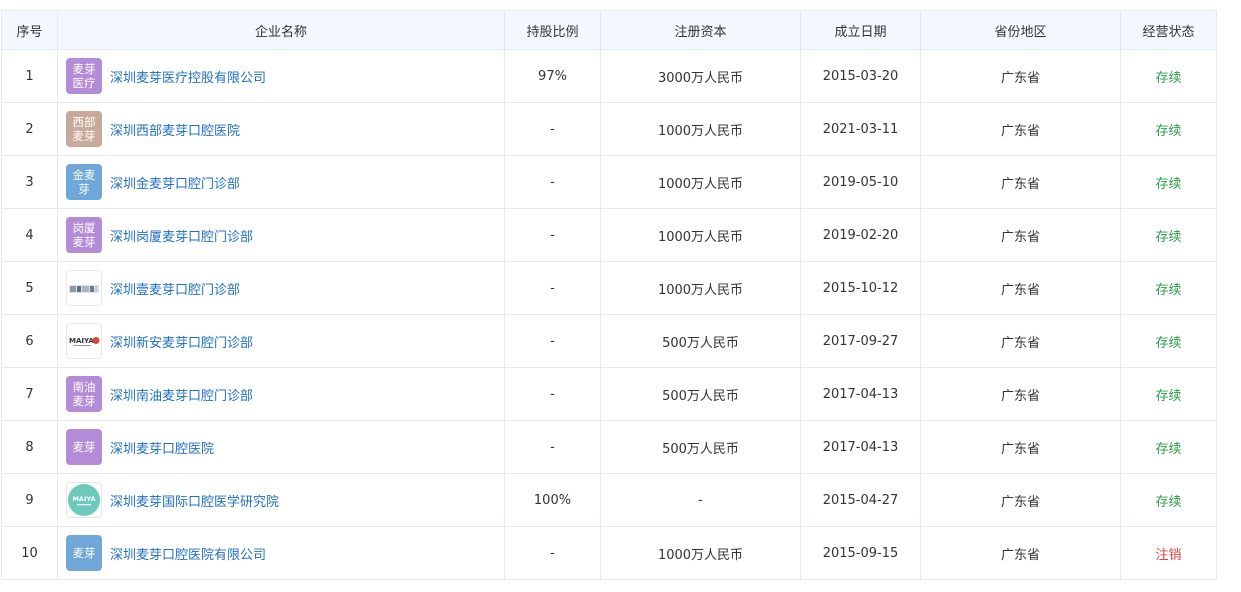  What do you see at coordinates (285, 76) in the screenshot?
I see `company-name-wrapper: 麦芽医疗 深圳麦芽医疗控股有限公司` at bounding box center [285, 76].